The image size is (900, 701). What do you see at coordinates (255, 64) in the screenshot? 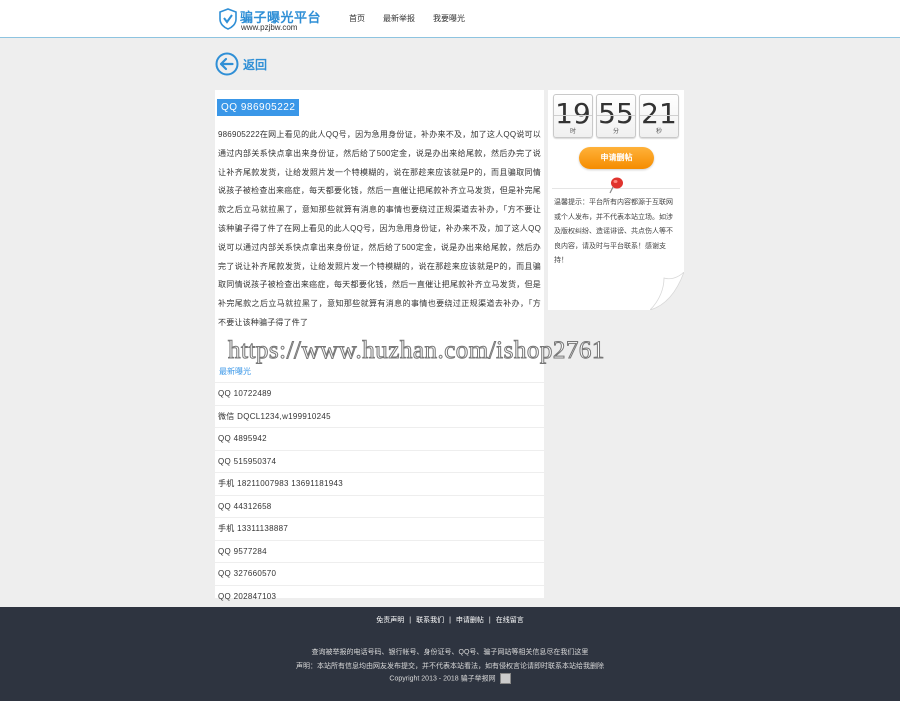
I see `back-label: 返回` at bounding box center [255, 64].